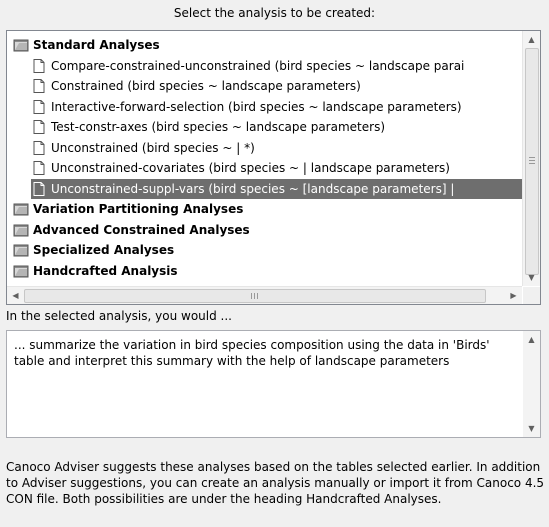 This screenshot has width=549, height=527. What do you see at coordinates (264, 250) in the screenshot?
I see `tree-category: Specialized Analyses` at bounding box center [264, 250].